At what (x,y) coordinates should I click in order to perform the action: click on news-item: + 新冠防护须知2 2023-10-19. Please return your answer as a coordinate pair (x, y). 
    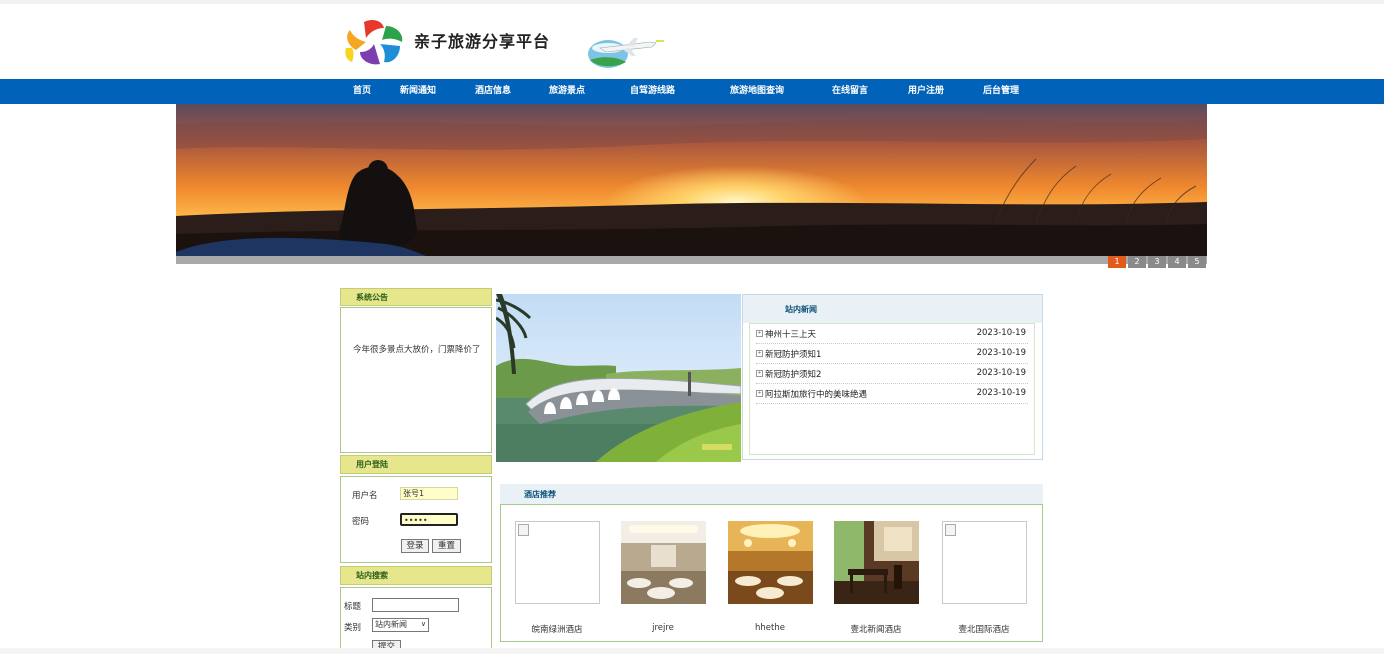
    Looking at the image, I should click on (892, 374).